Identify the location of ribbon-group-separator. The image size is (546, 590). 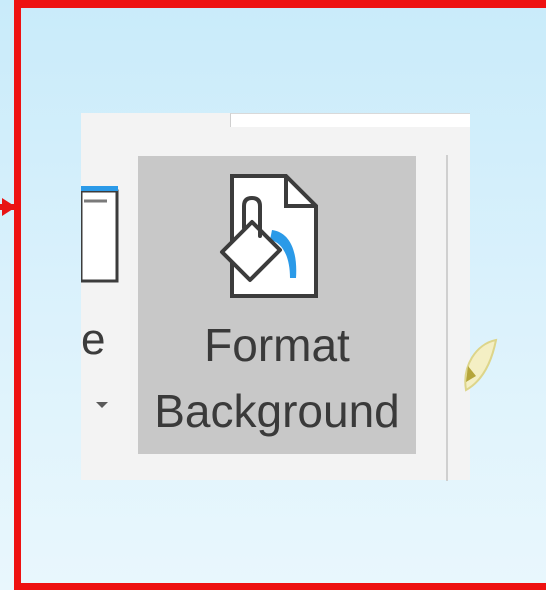
(447, 318).